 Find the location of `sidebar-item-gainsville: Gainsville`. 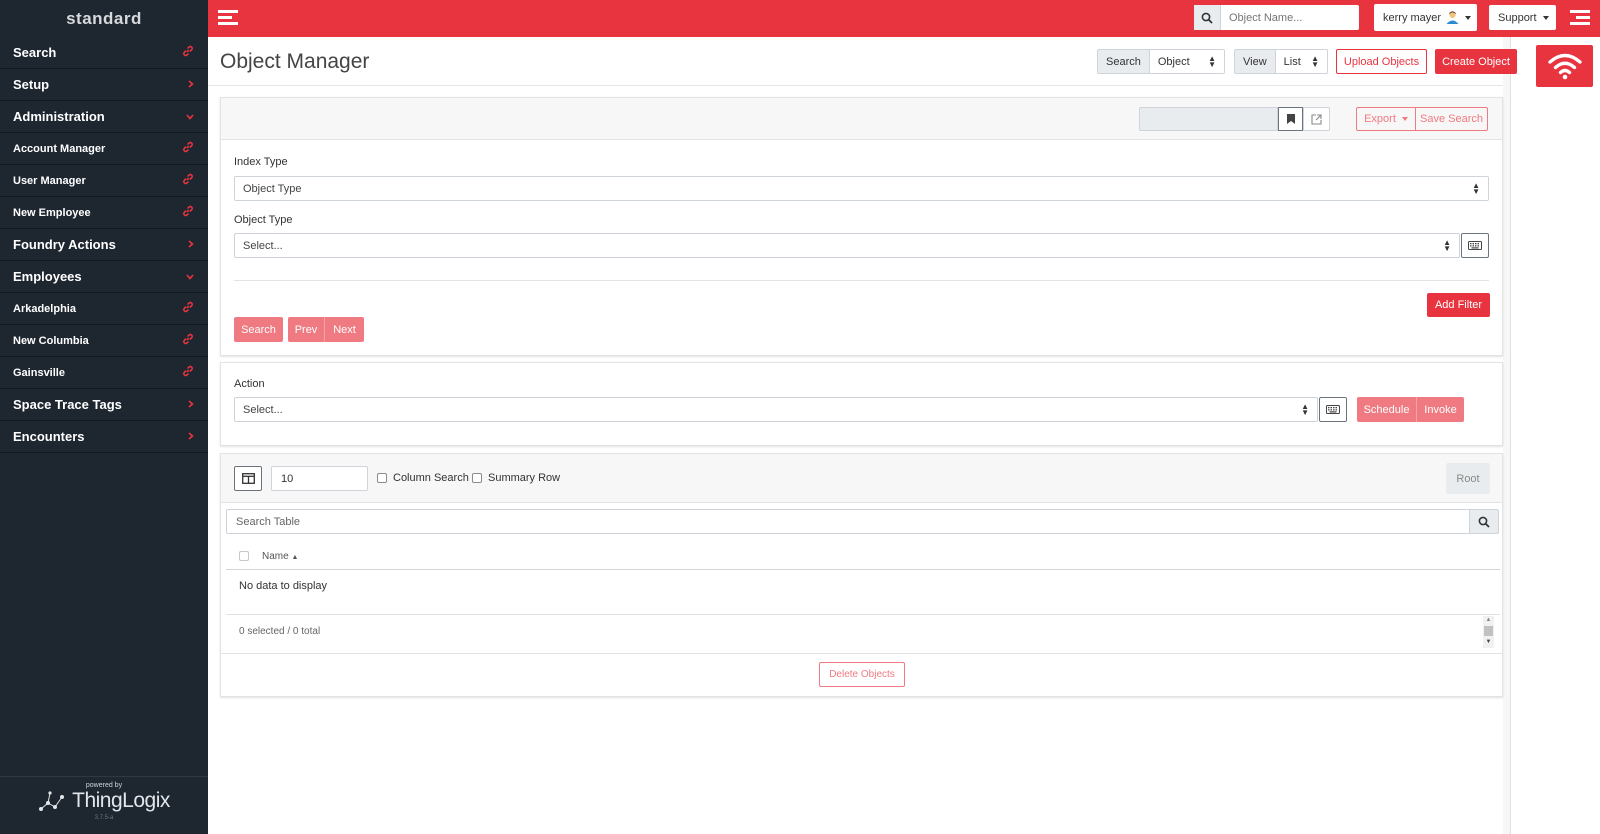

sidebar-item-gainsville: Gainsville is located at coordinates (104, 373).